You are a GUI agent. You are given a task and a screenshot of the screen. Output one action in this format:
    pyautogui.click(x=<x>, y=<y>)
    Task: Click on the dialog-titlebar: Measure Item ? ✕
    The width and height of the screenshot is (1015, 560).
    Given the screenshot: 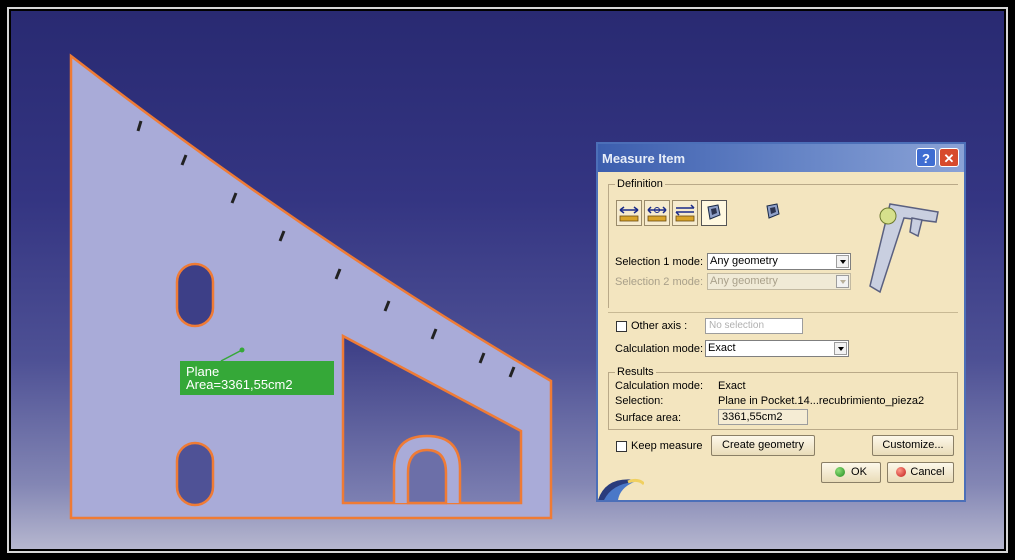 What is the action you would take?
    pyautogui.click(x=781, y=158)
    